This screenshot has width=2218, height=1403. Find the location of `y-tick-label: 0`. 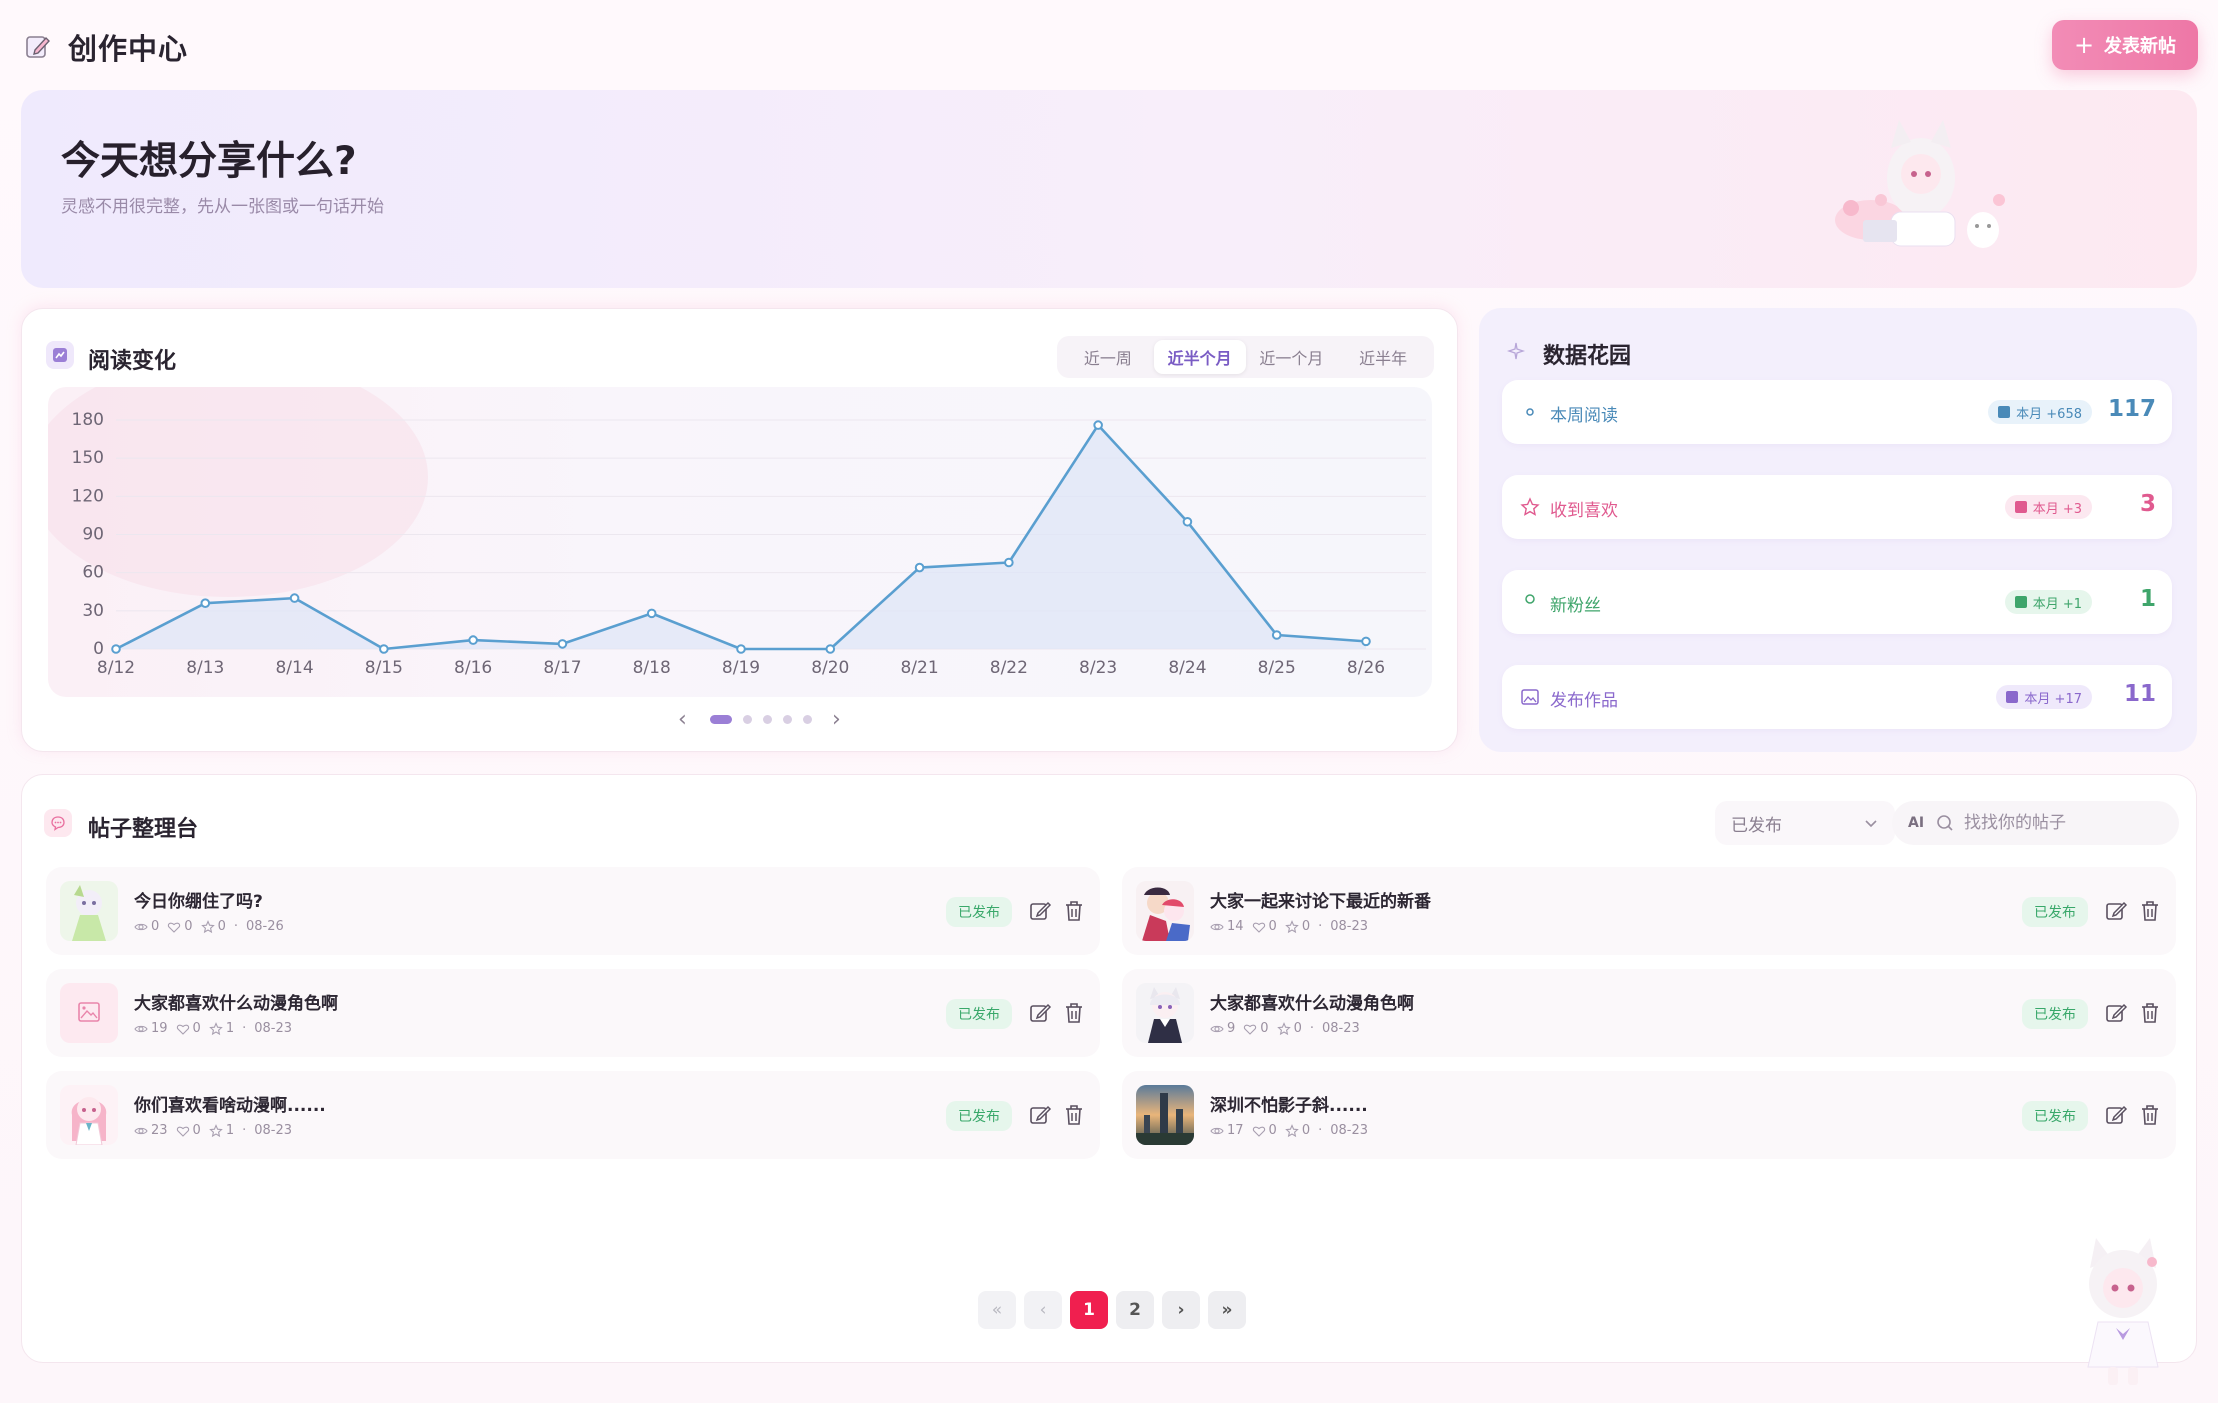

y-tick-label: 0 is located at coordinates (98, 649).